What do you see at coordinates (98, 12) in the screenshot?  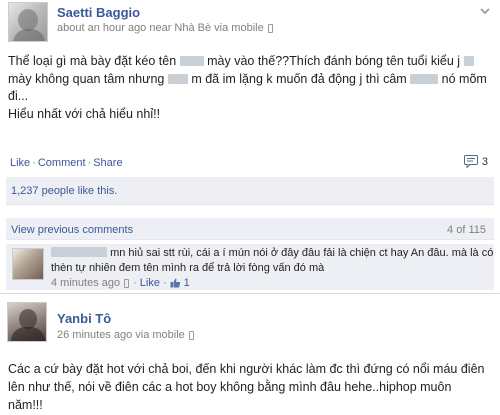 I see `author-name: Saetti Baggio` at bounding box center [98, 12].